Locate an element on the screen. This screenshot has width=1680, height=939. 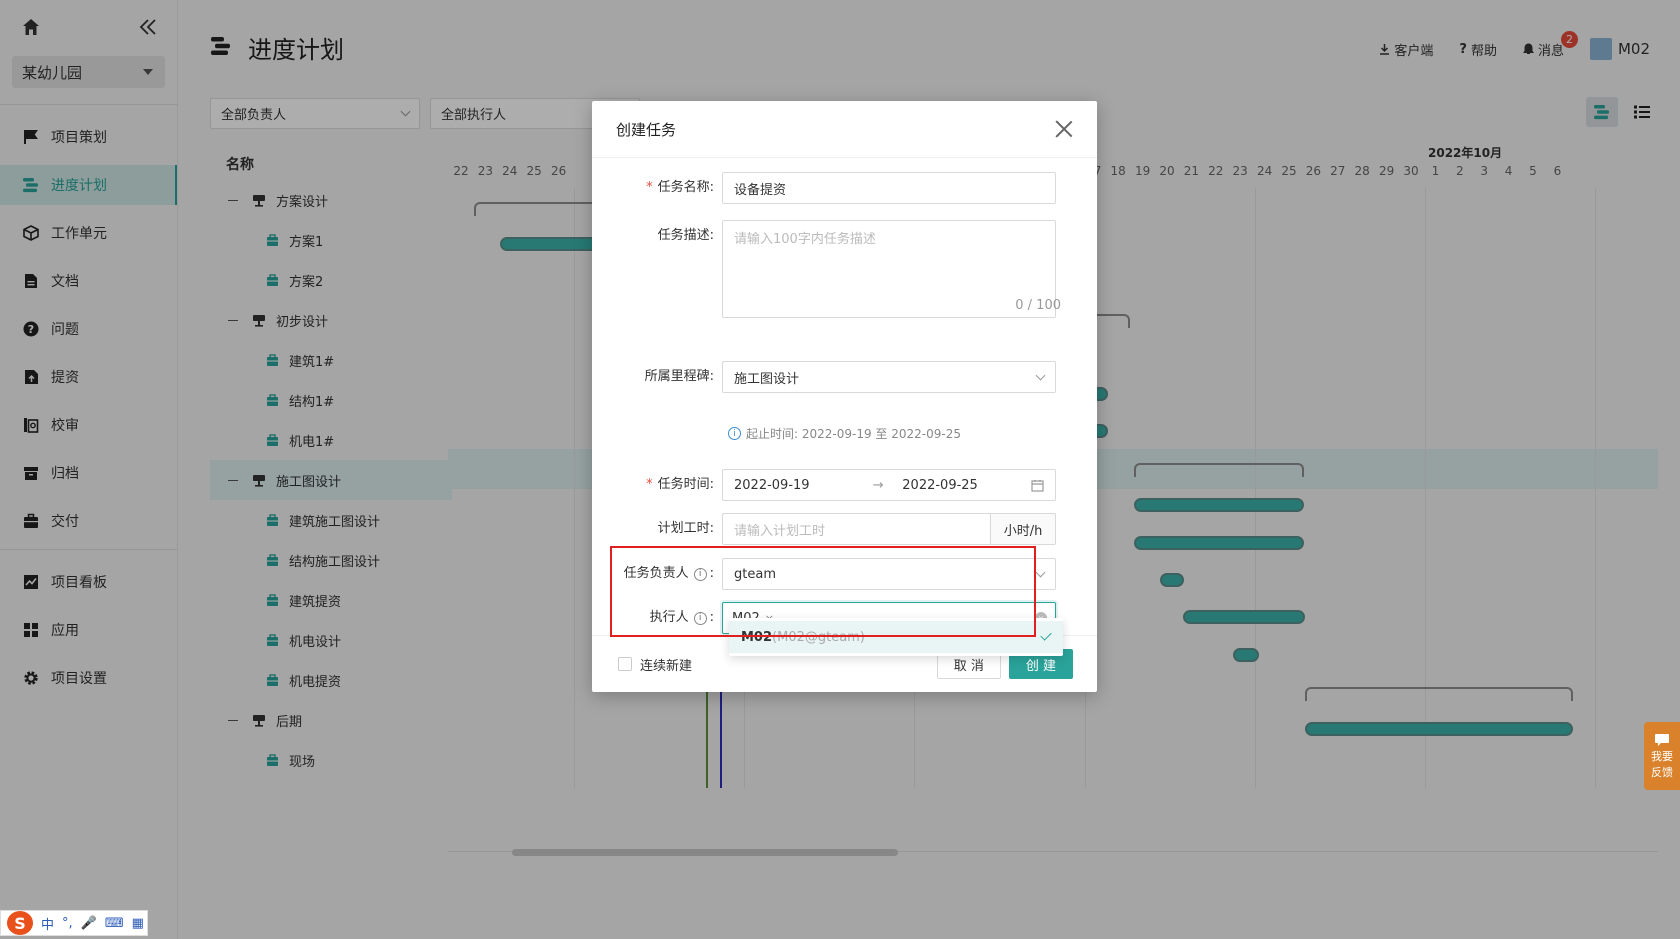
executor-label: 执行人 i: is located at coordinates (657, 618).